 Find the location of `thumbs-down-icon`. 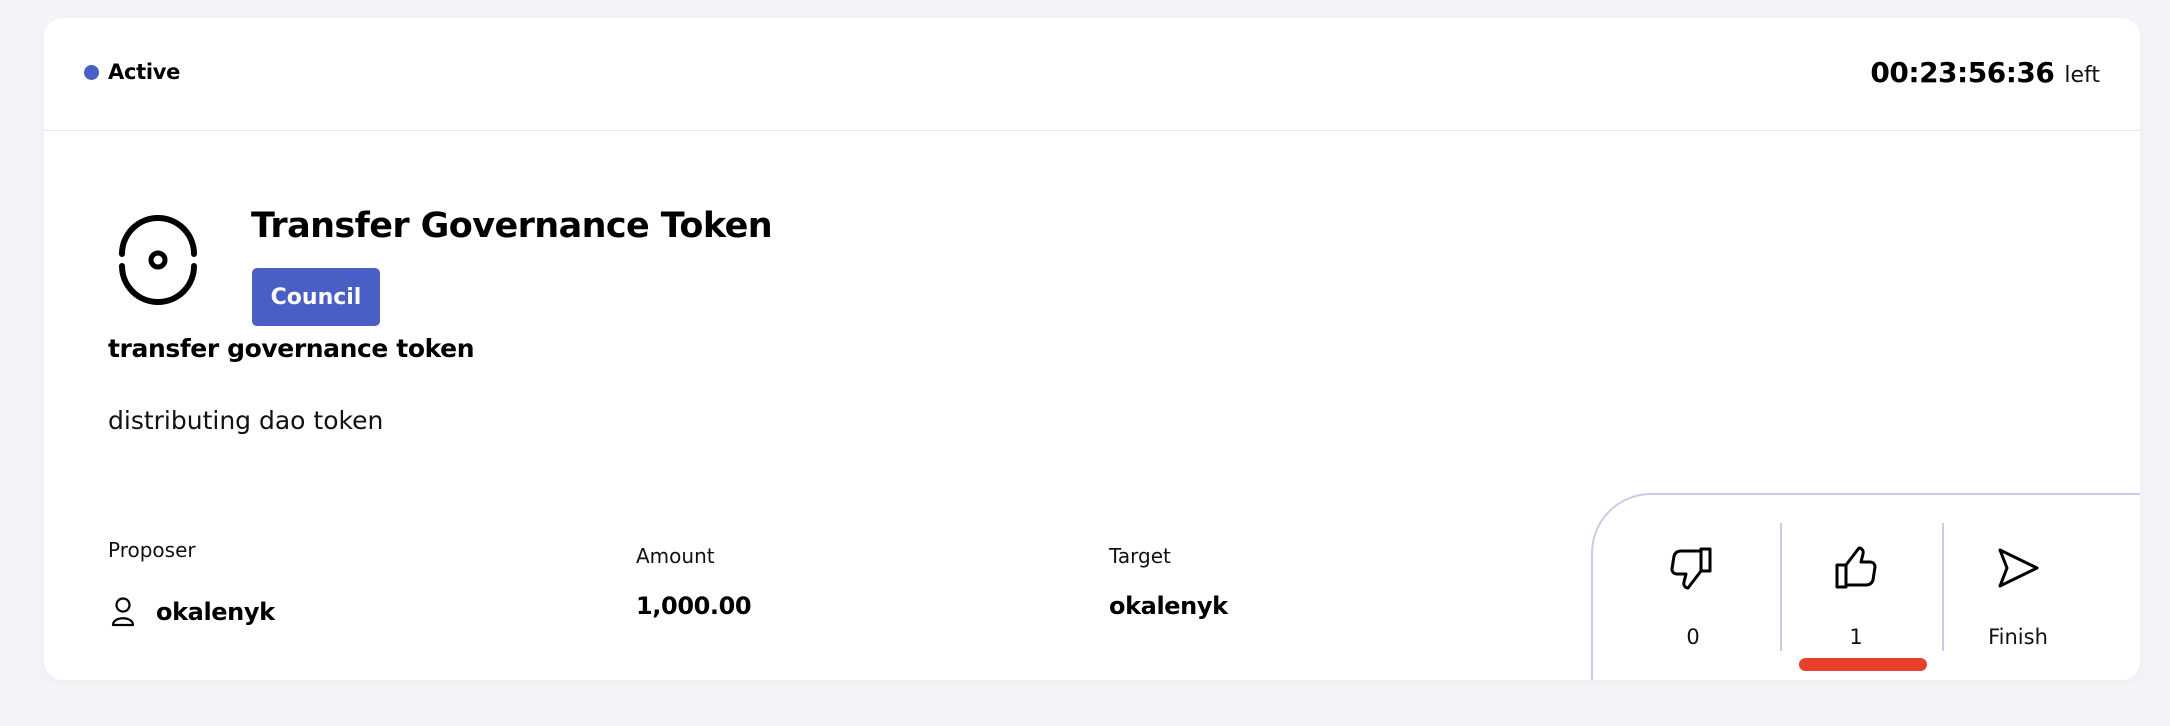

thumbs-down-icon is located at coordinates (1691, 568).